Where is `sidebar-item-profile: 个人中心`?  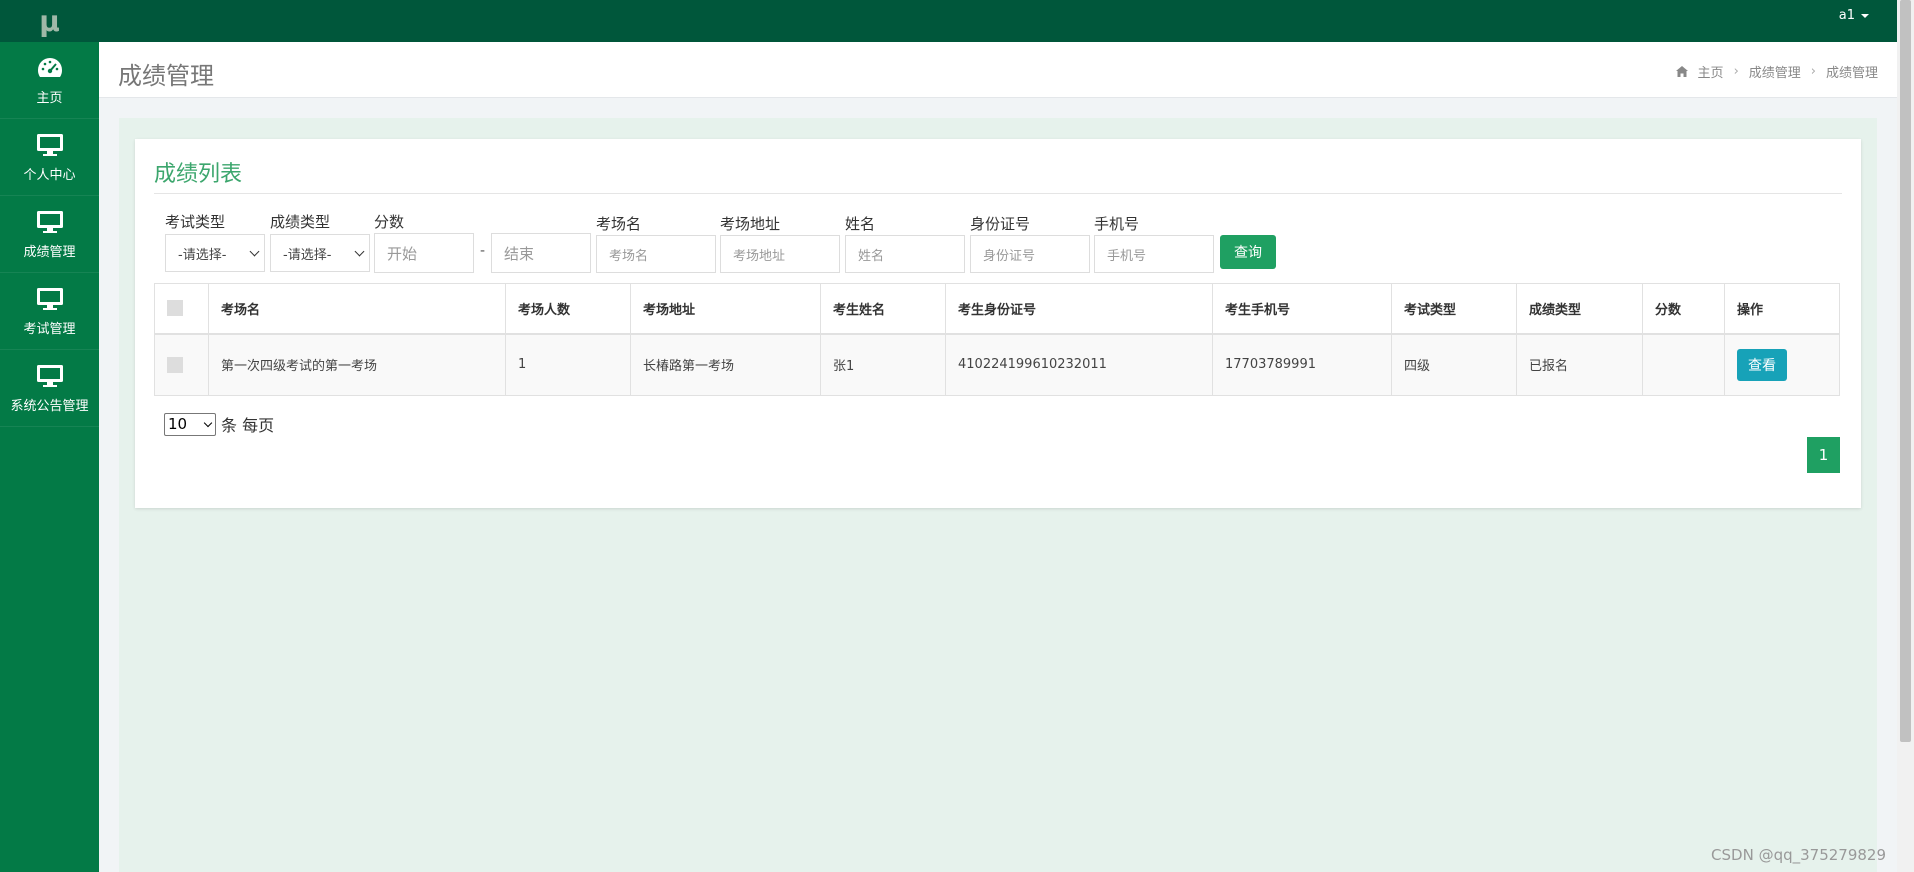 sidebar-item-profile: 个人中心 is located at coordinates (49, 157).